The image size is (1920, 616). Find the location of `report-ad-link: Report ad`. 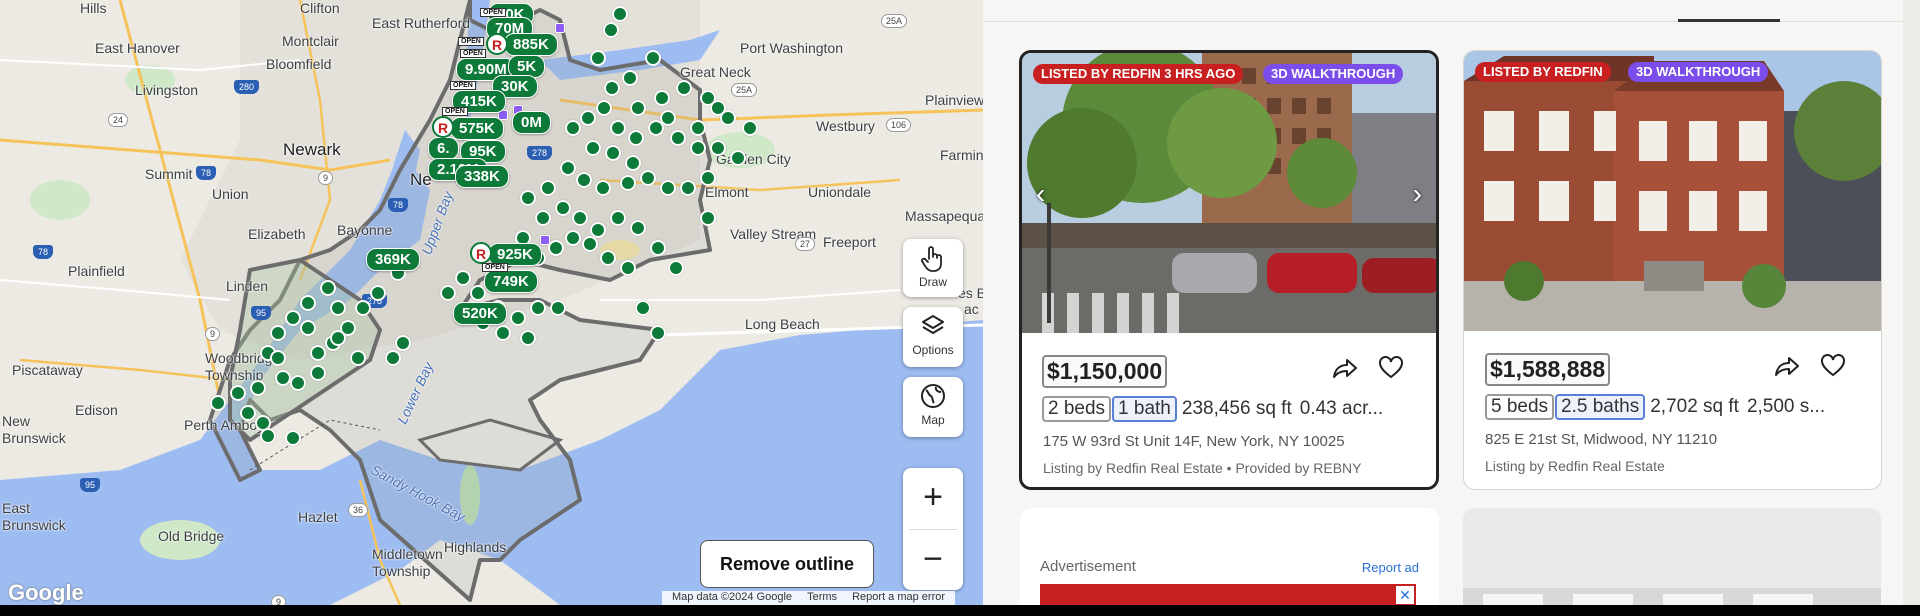

report-ad-link: Report ad is located at coordinates (1390, 567).